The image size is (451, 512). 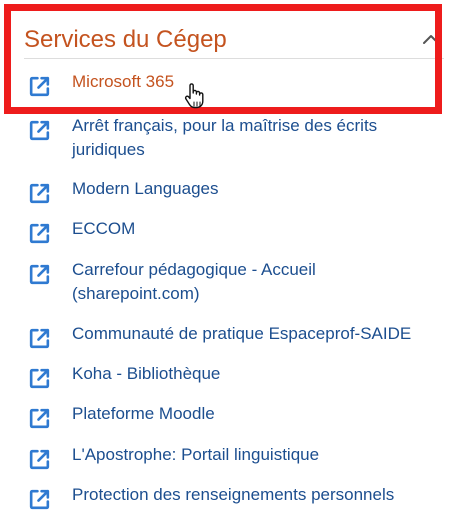 What do you see at coordinates (431, 39) in the screenshot?
I see `chevron-up-icon` at bounding box center [431, 39].